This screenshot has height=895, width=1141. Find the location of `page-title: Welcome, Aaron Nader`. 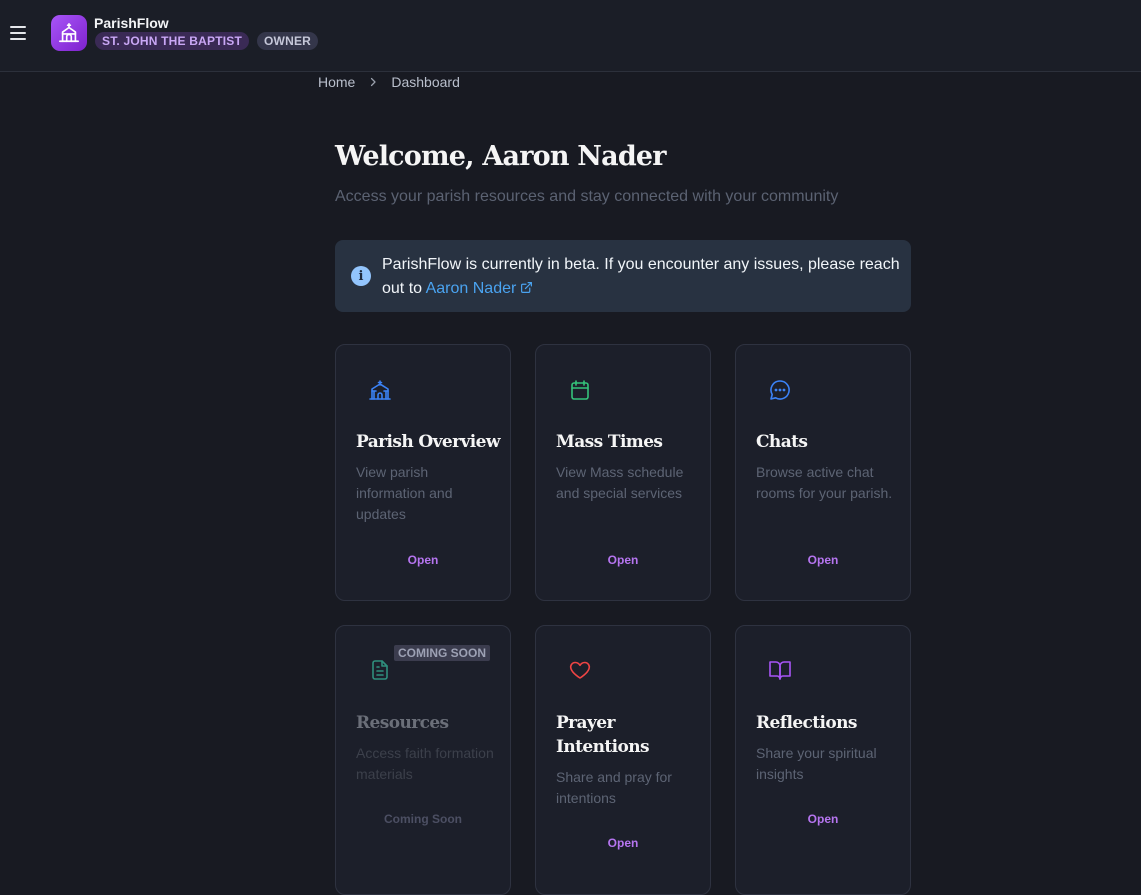

page-title: Welcome, Aaron Nader is located at coordinates (501, 156).